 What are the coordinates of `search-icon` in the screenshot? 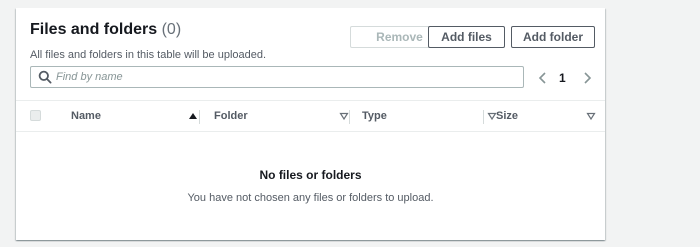 It's located at (45, 77).